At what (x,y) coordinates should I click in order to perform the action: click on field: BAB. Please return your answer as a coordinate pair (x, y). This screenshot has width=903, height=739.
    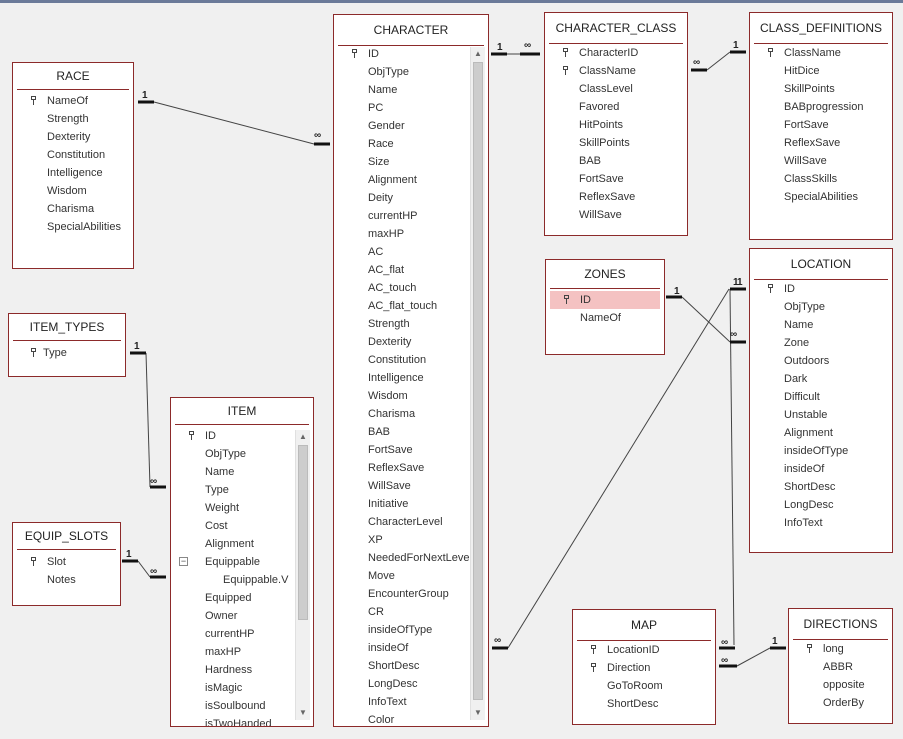
    Looking at the image, I should click on (402, 432).